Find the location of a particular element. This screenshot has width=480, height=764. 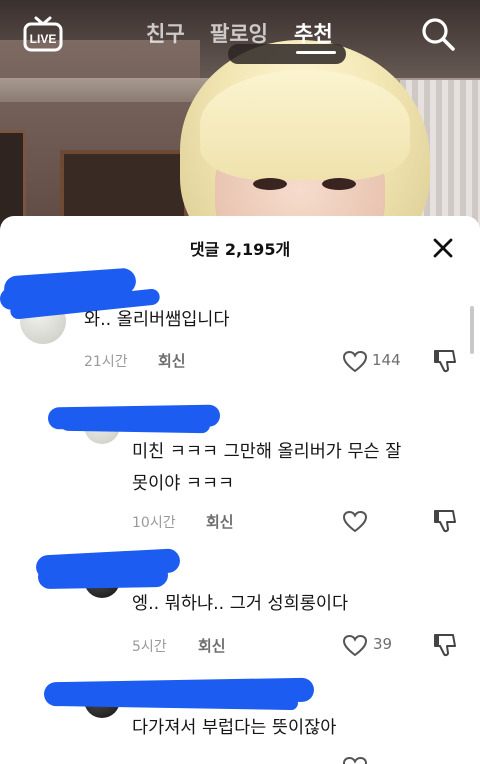

scrollbar is located at coordinates (472, 330).